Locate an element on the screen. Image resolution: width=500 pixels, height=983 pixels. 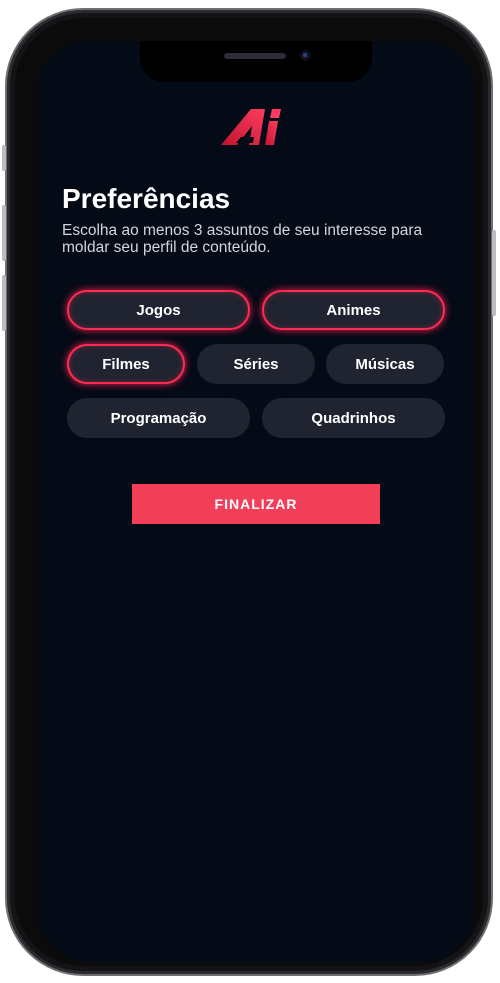
tag-quadrinhos: Quadrinhos is located at coordinates (353, 418).